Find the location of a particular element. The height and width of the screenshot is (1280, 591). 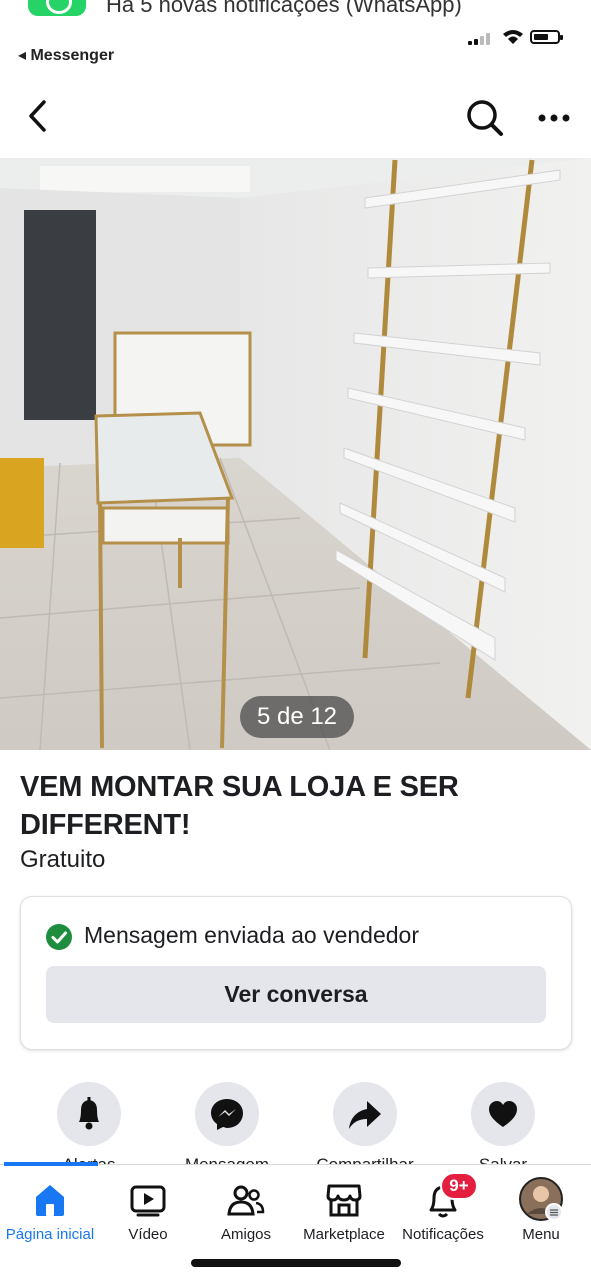

message-button is located at coordinates (227, 1114).